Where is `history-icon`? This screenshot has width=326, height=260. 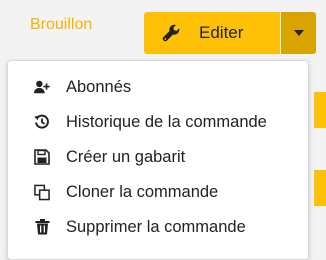
history-icon is located at coordinates (42, 122).